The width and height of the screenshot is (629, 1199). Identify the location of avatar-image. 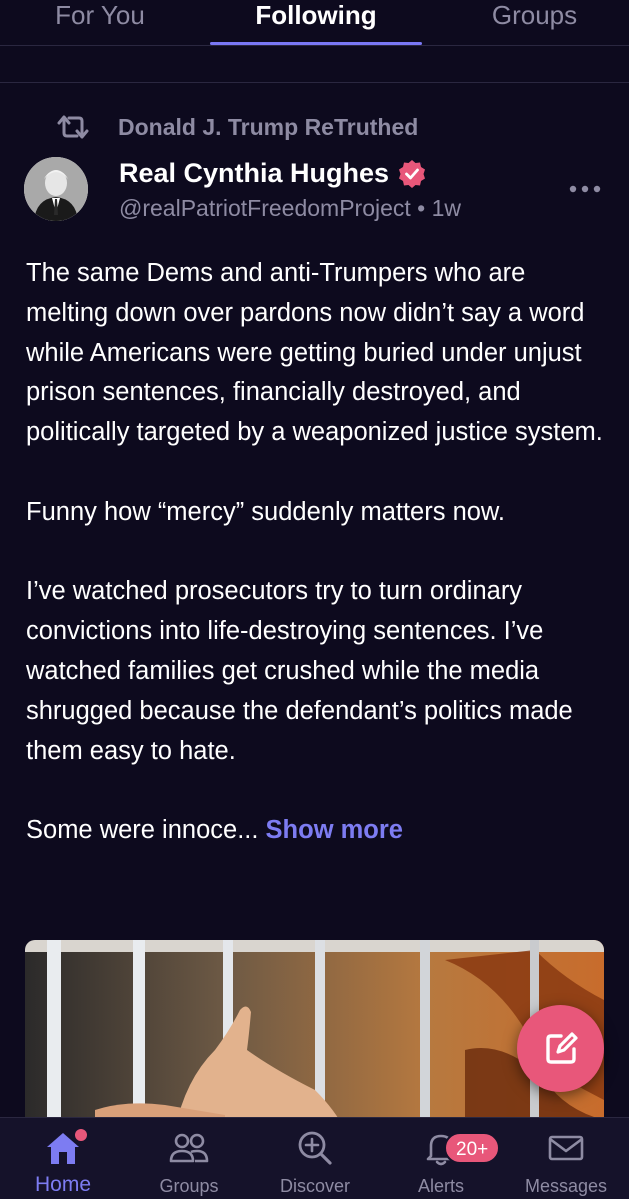
(56, 189).